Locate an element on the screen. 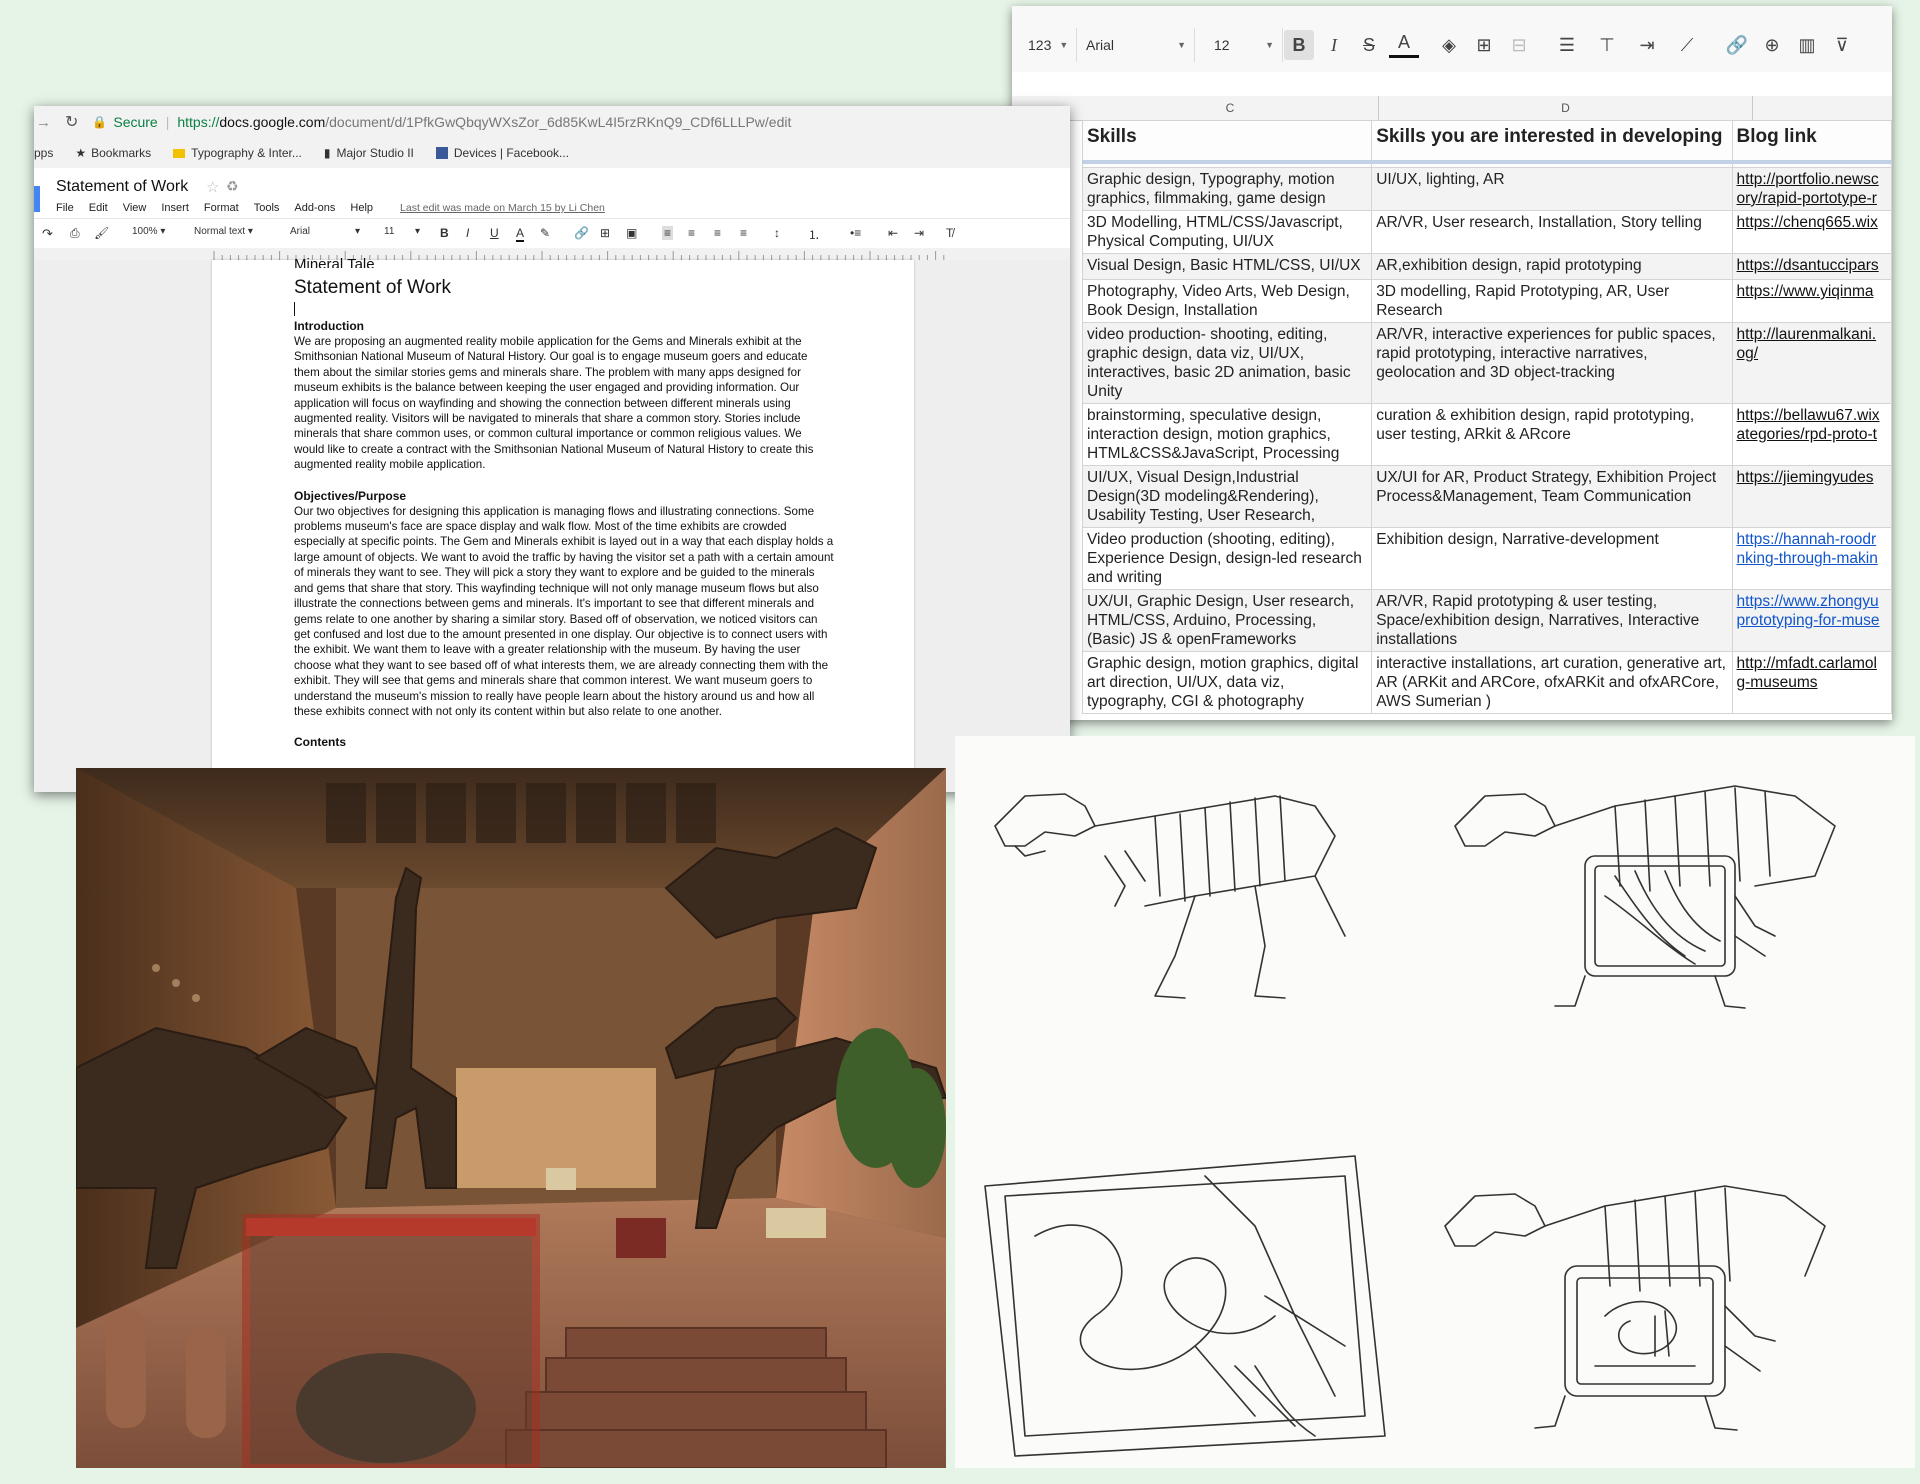  docs-logo is located at coordinates (37, 199).